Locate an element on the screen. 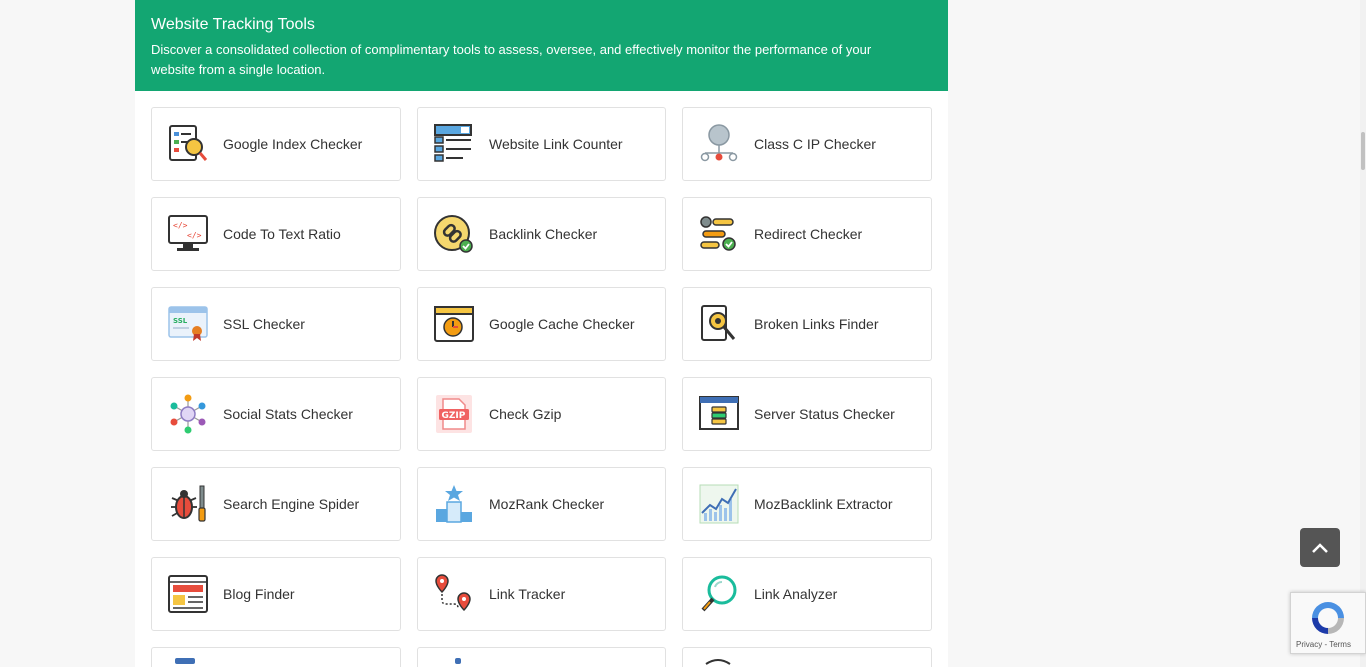 The width and height of the screenshot is (1366, 667). code-to-text-ratio-icon: </> </> is located at coordinates (188, 233).